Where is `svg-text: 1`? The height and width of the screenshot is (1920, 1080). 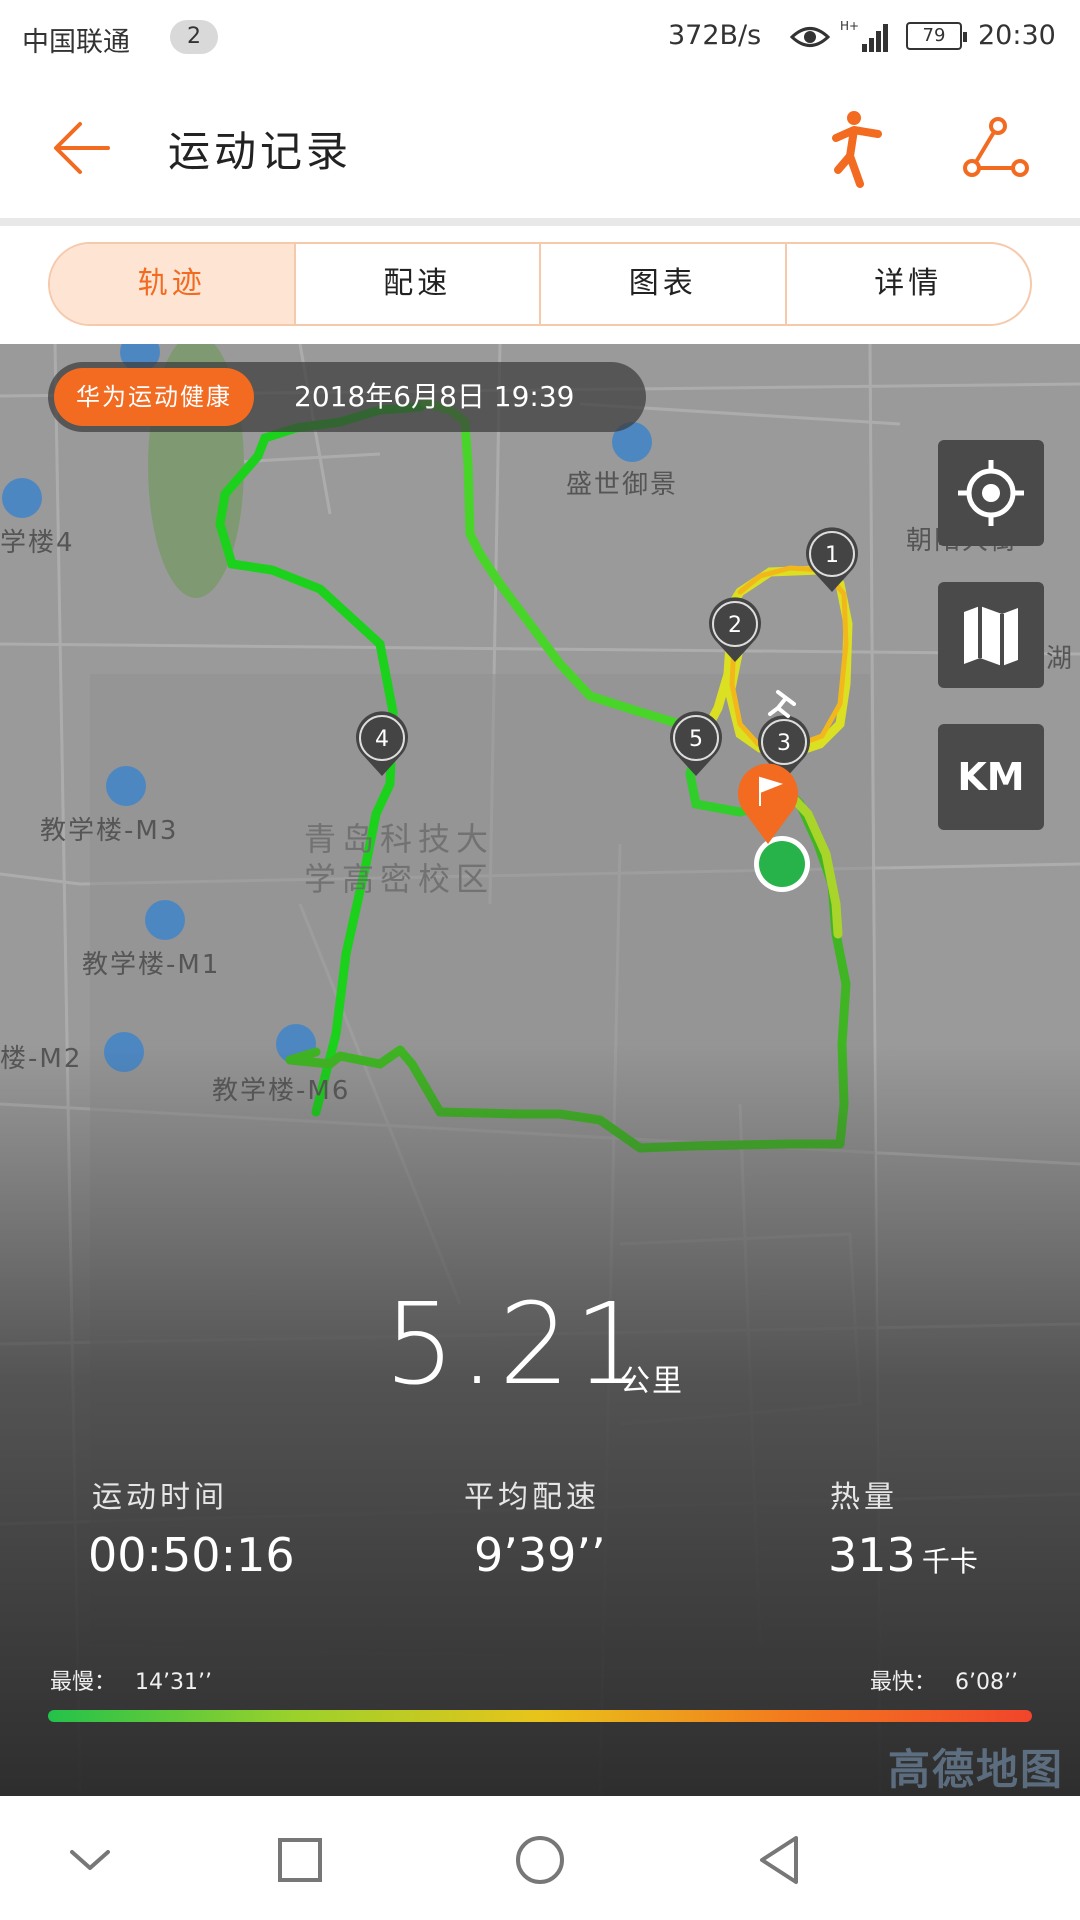
svg-text: 1 is located at coordinates (832, 555).